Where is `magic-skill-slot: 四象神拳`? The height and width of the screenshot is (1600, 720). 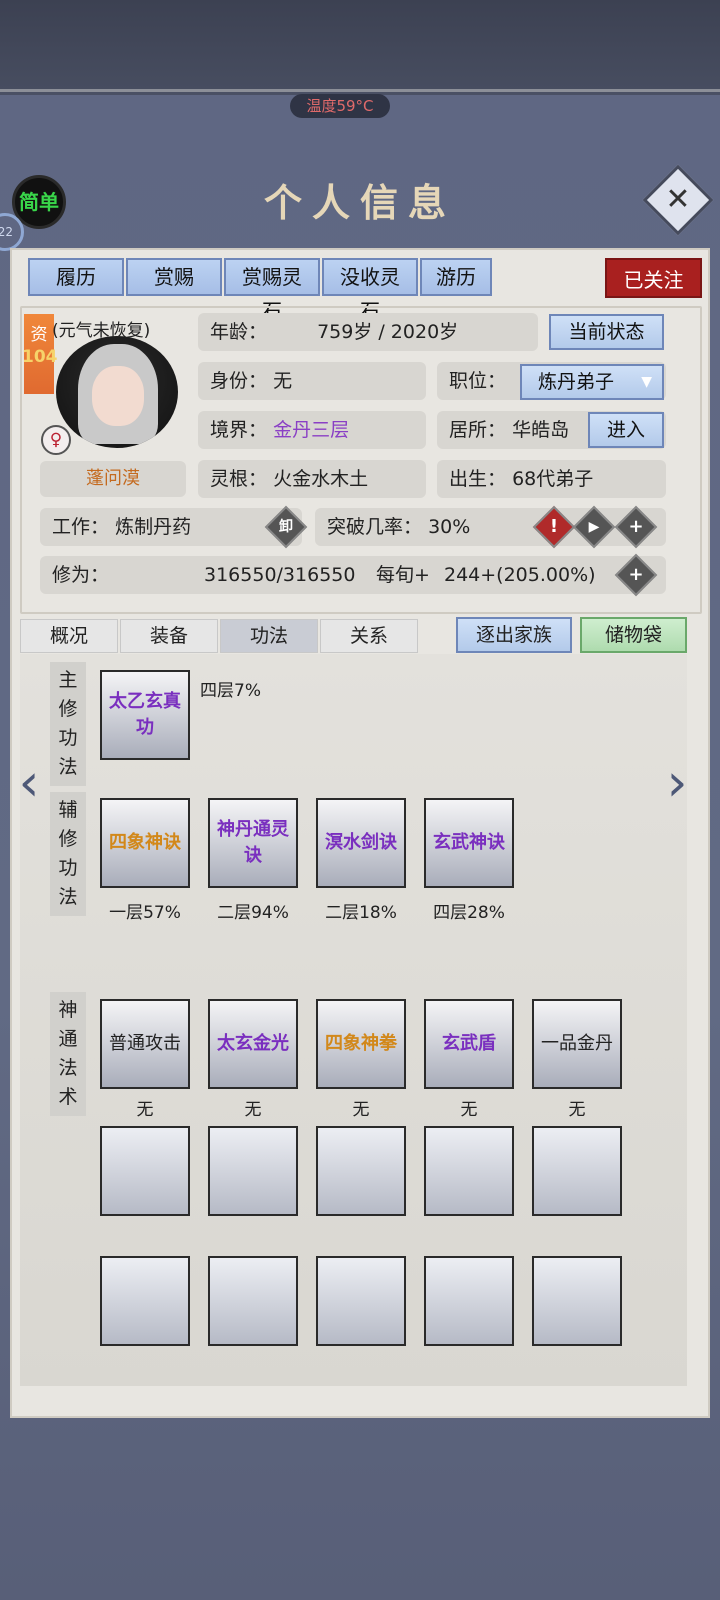
magic-skill-slot: 四象神拳 is located at coordinates (361, 1044).